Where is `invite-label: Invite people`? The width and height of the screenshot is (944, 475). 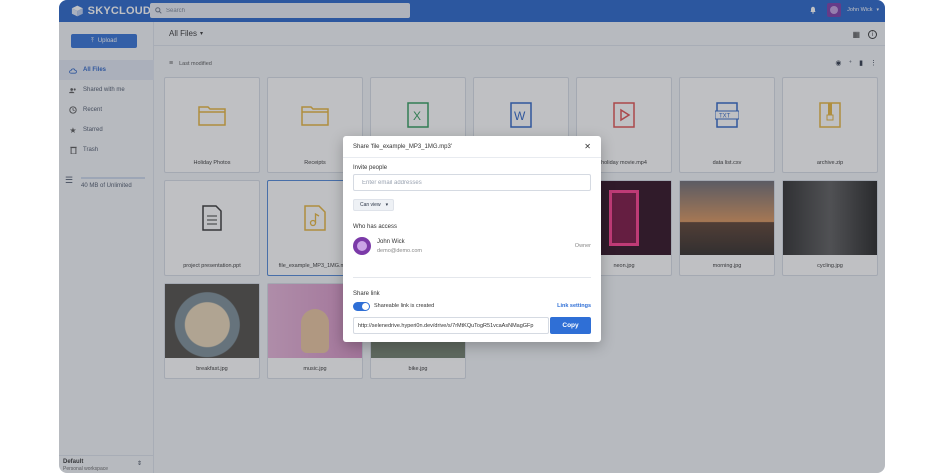
invite-label: Invite people is located at coordinates (370, 168).